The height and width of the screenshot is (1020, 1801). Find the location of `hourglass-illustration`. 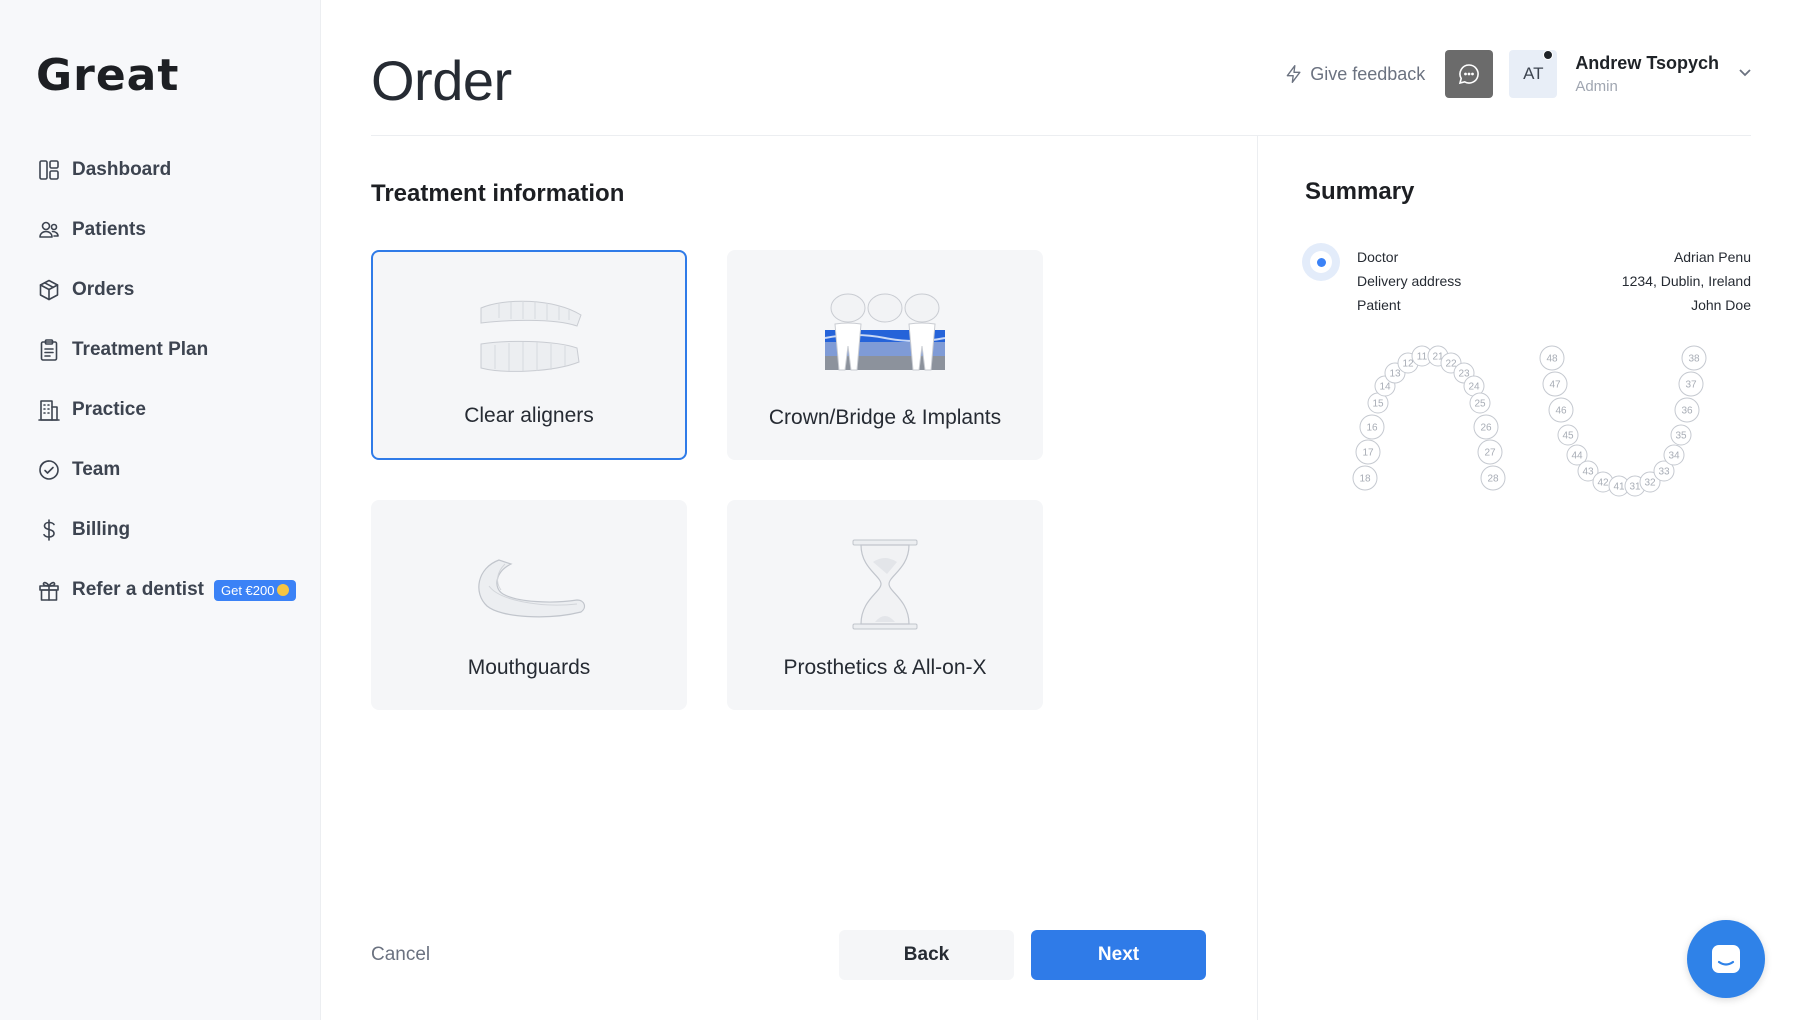

hourglass-illustration is located at coordinates (885, 585).